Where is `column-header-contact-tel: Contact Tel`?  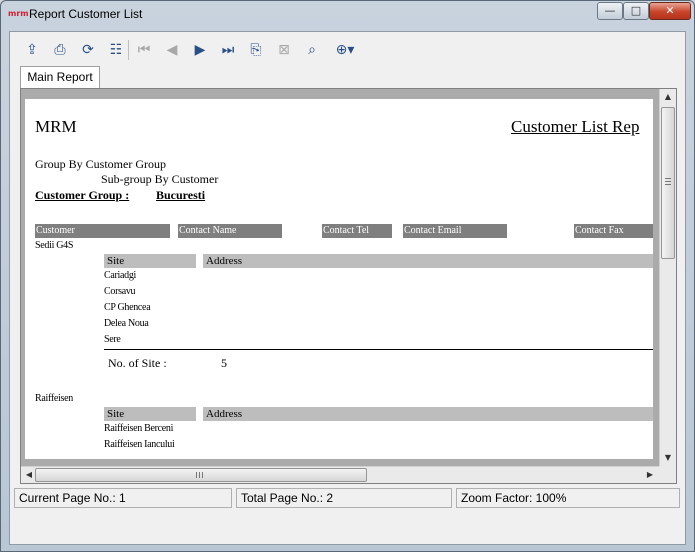
column-header-contact-tel: Contact Tel is located at coordinates (357, 231).